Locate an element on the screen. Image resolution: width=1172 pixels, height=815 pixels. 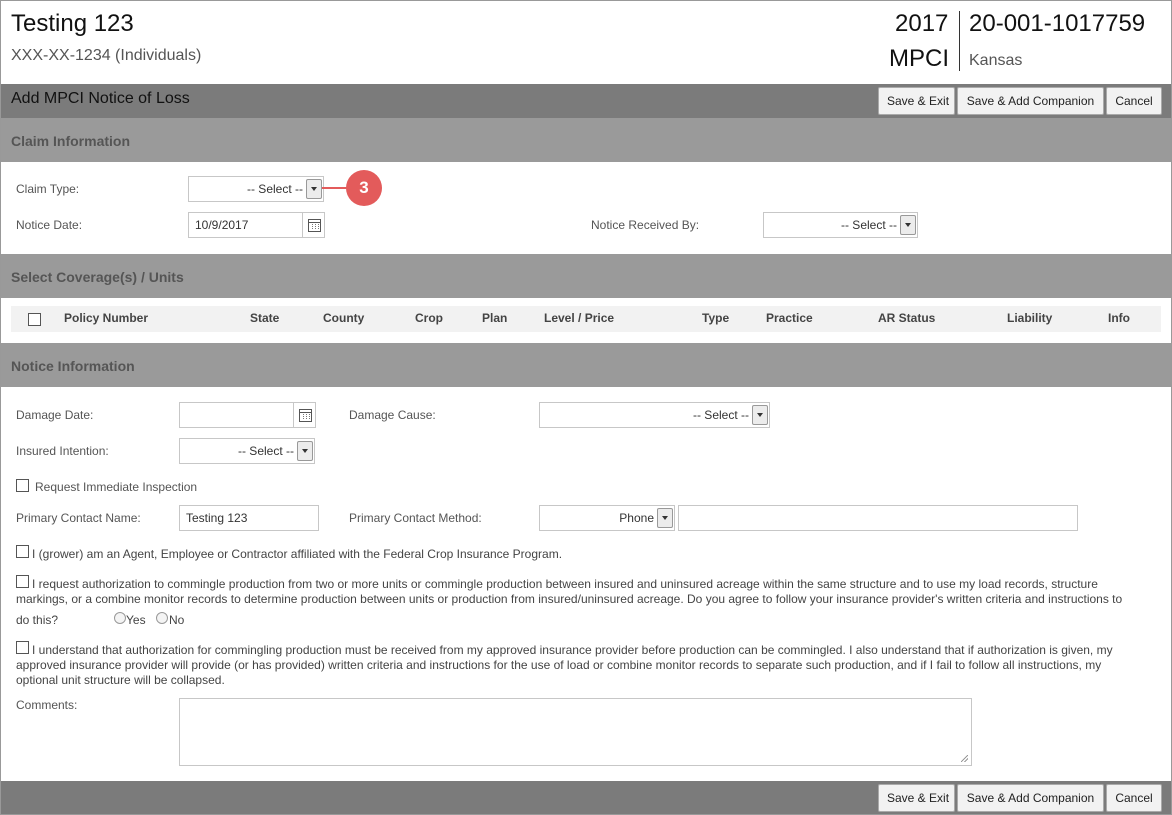
notice-received-by-select: -- Select -- is located at coordinates (840, 225).